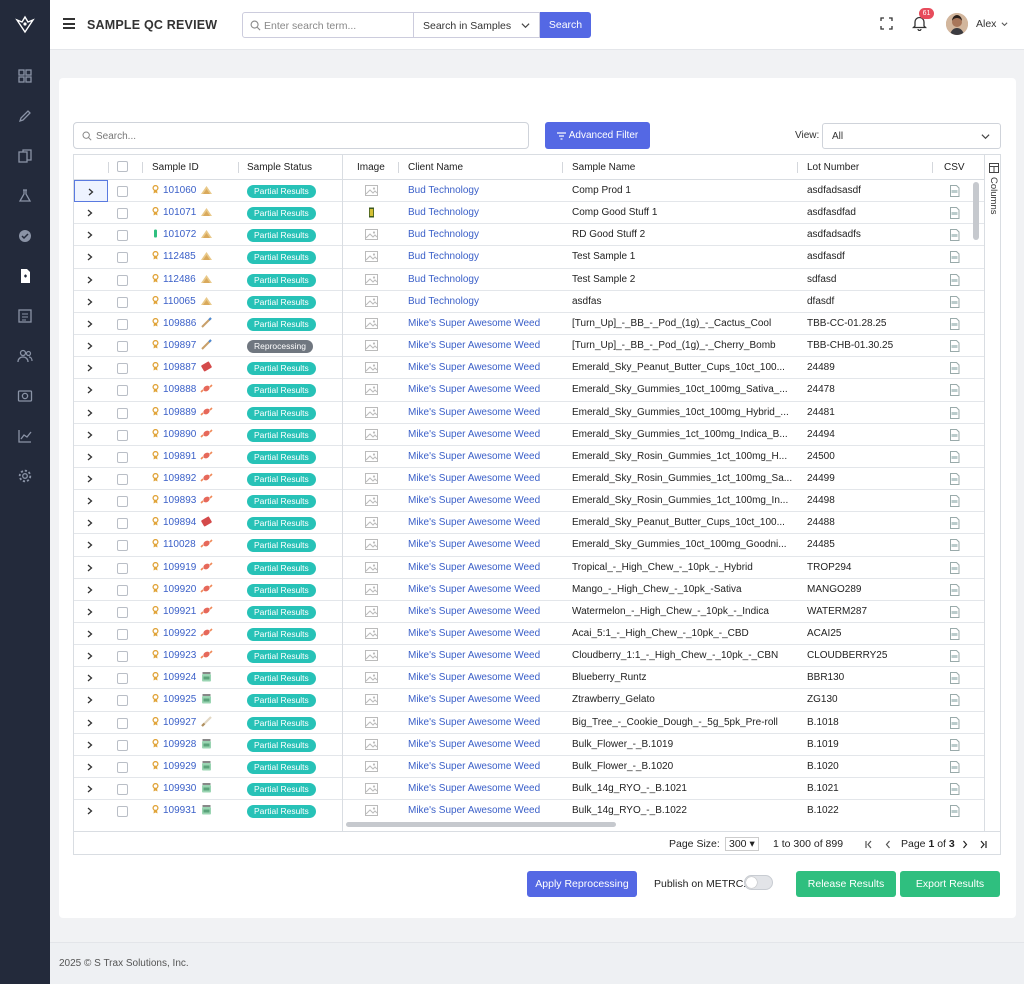  Describe the element at coordinates (25, 356) in the screenshot. I see `sidebar-item-users` at that location.